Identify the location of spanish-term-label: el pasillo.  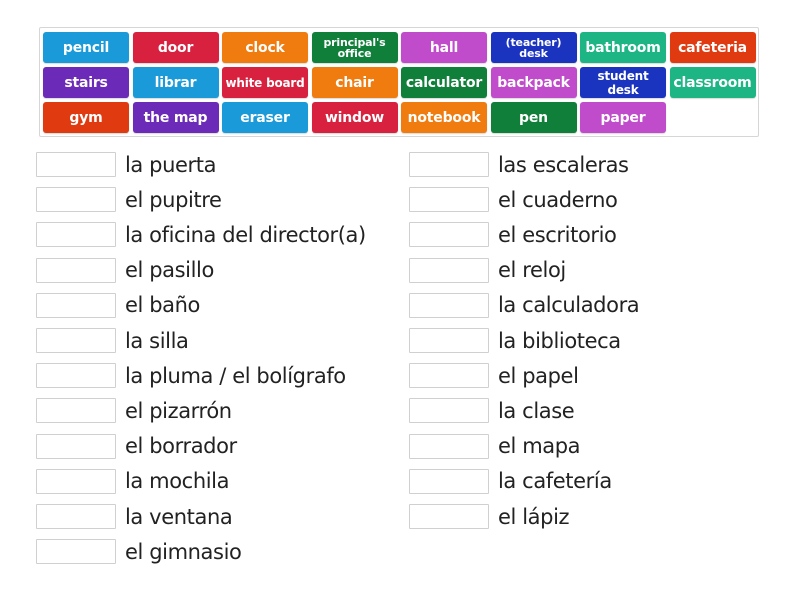
(169, 270).